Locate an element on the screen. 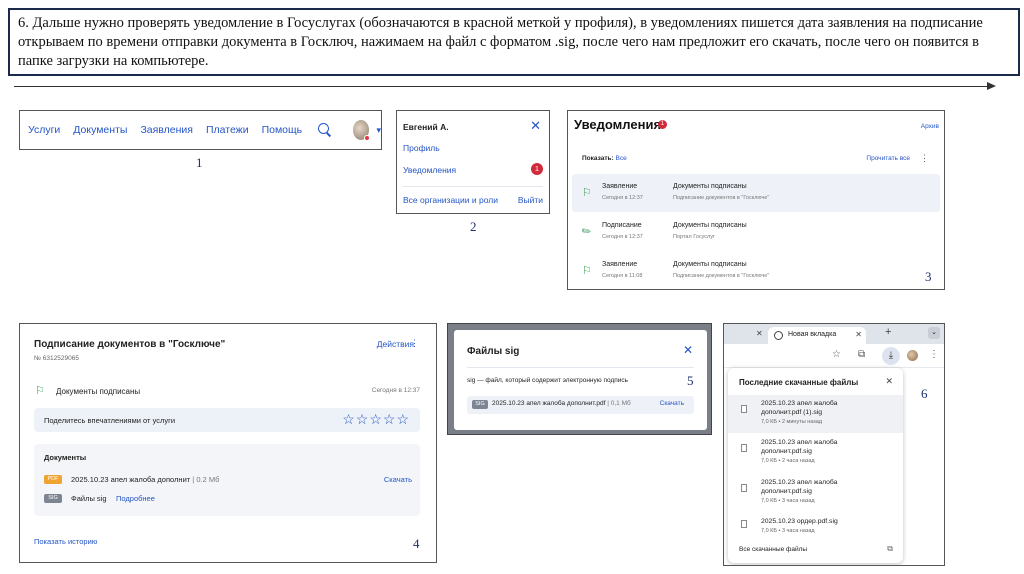  row-desc: Портал Госуслуг is located at coordinates (694, 237).